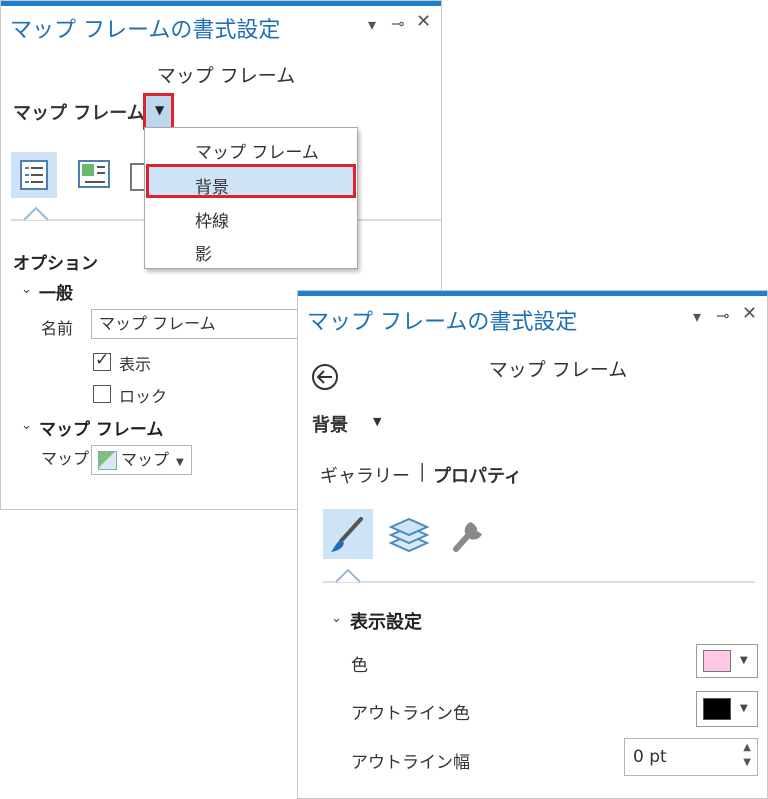  What do you see at coordinates (251, 181) in the screenshot?
I see `dropdown-item-background: 背景` at bounding box center [251, 181].